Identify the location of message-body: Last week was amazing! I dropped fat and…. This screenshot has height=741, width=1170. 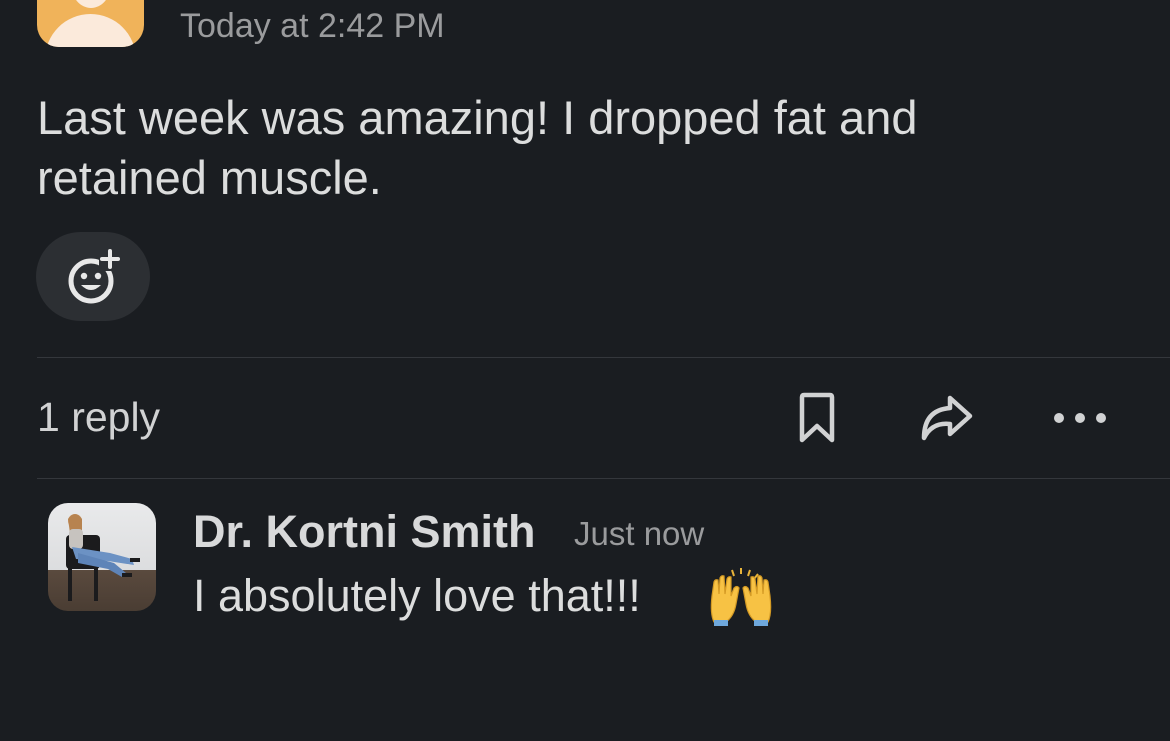
(477, 147).